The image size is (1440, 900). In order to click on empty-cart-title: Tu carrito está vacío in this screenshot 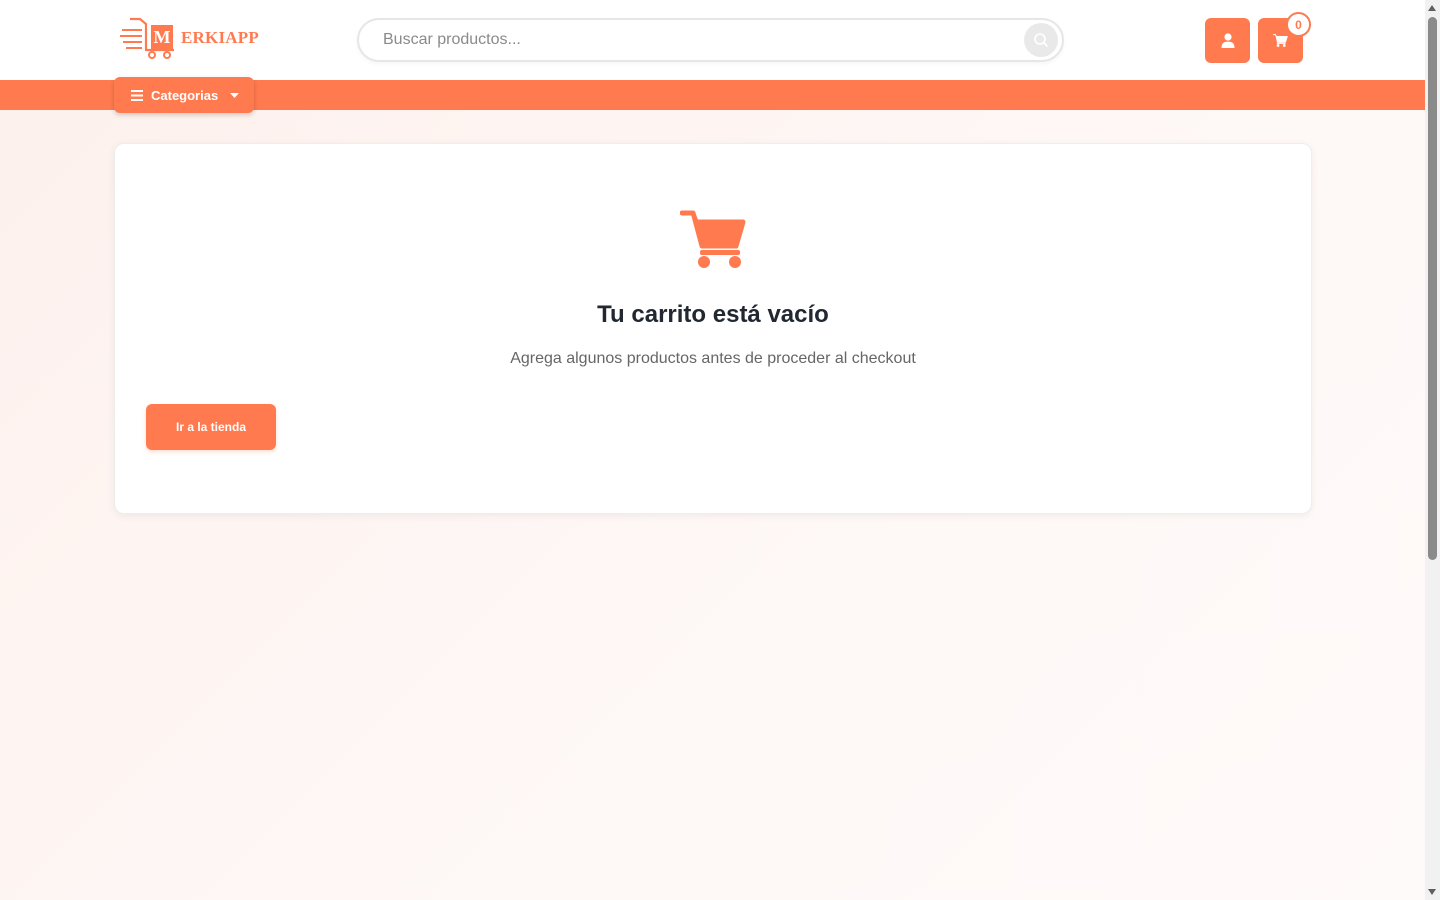, I will do `click(713, 314)`.